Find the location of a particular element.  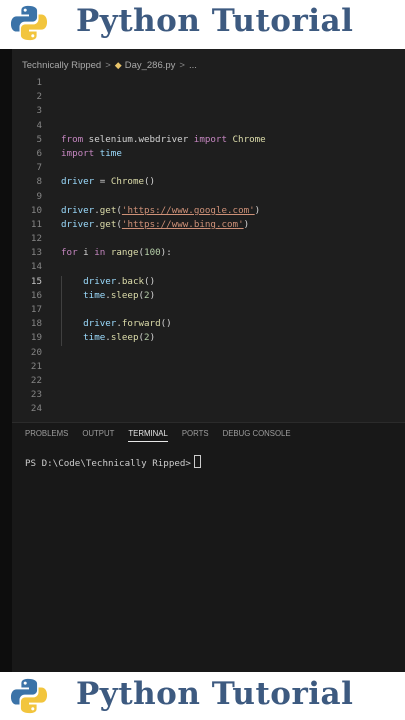

line-number: 17 is located at coordinates (36, 309).